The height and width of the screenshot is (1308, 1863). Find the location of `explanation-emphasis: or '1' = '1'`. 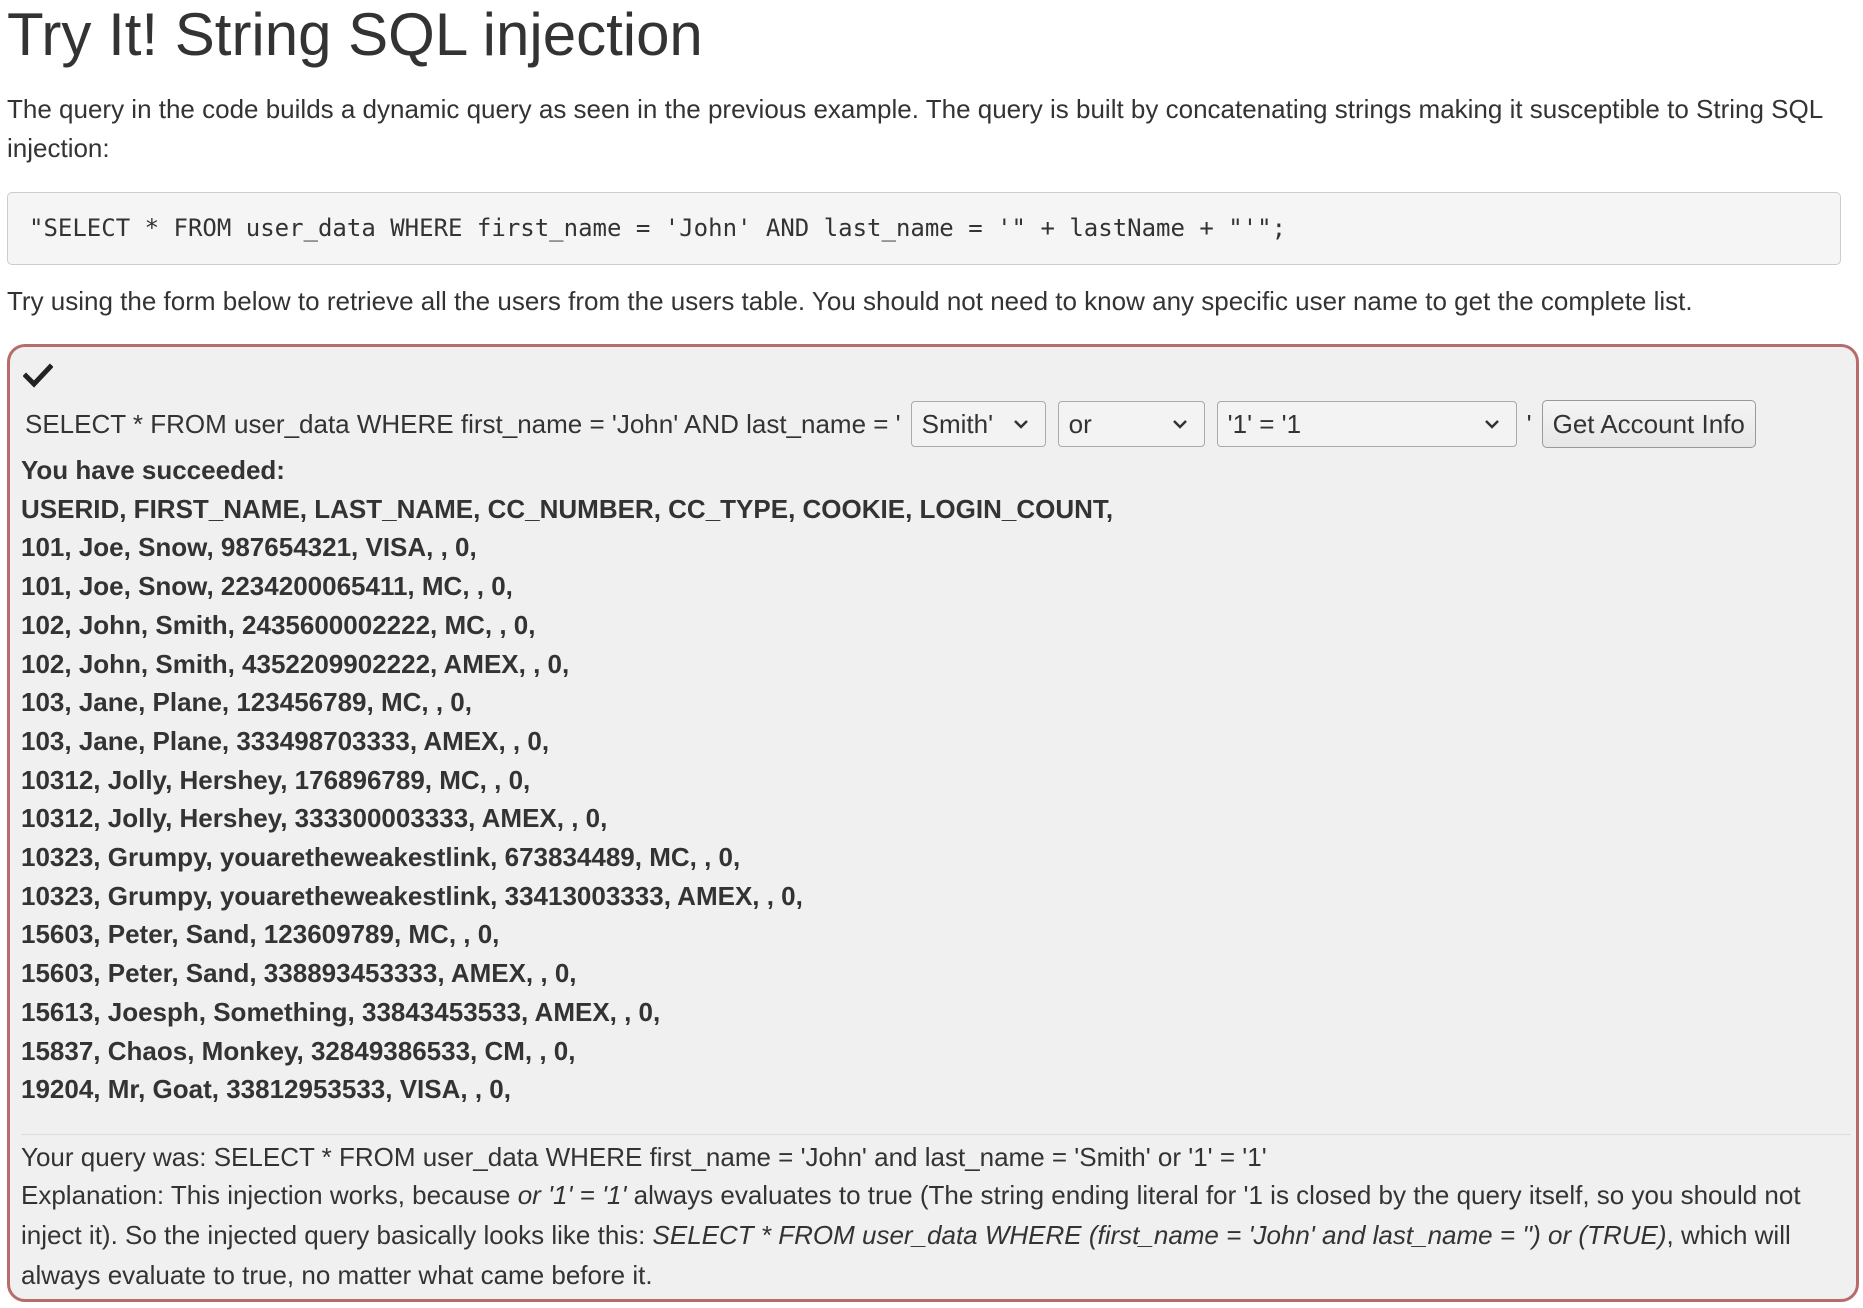

explanation-emphasis: or '1' = '1' is located at coordinates (572, 1195).